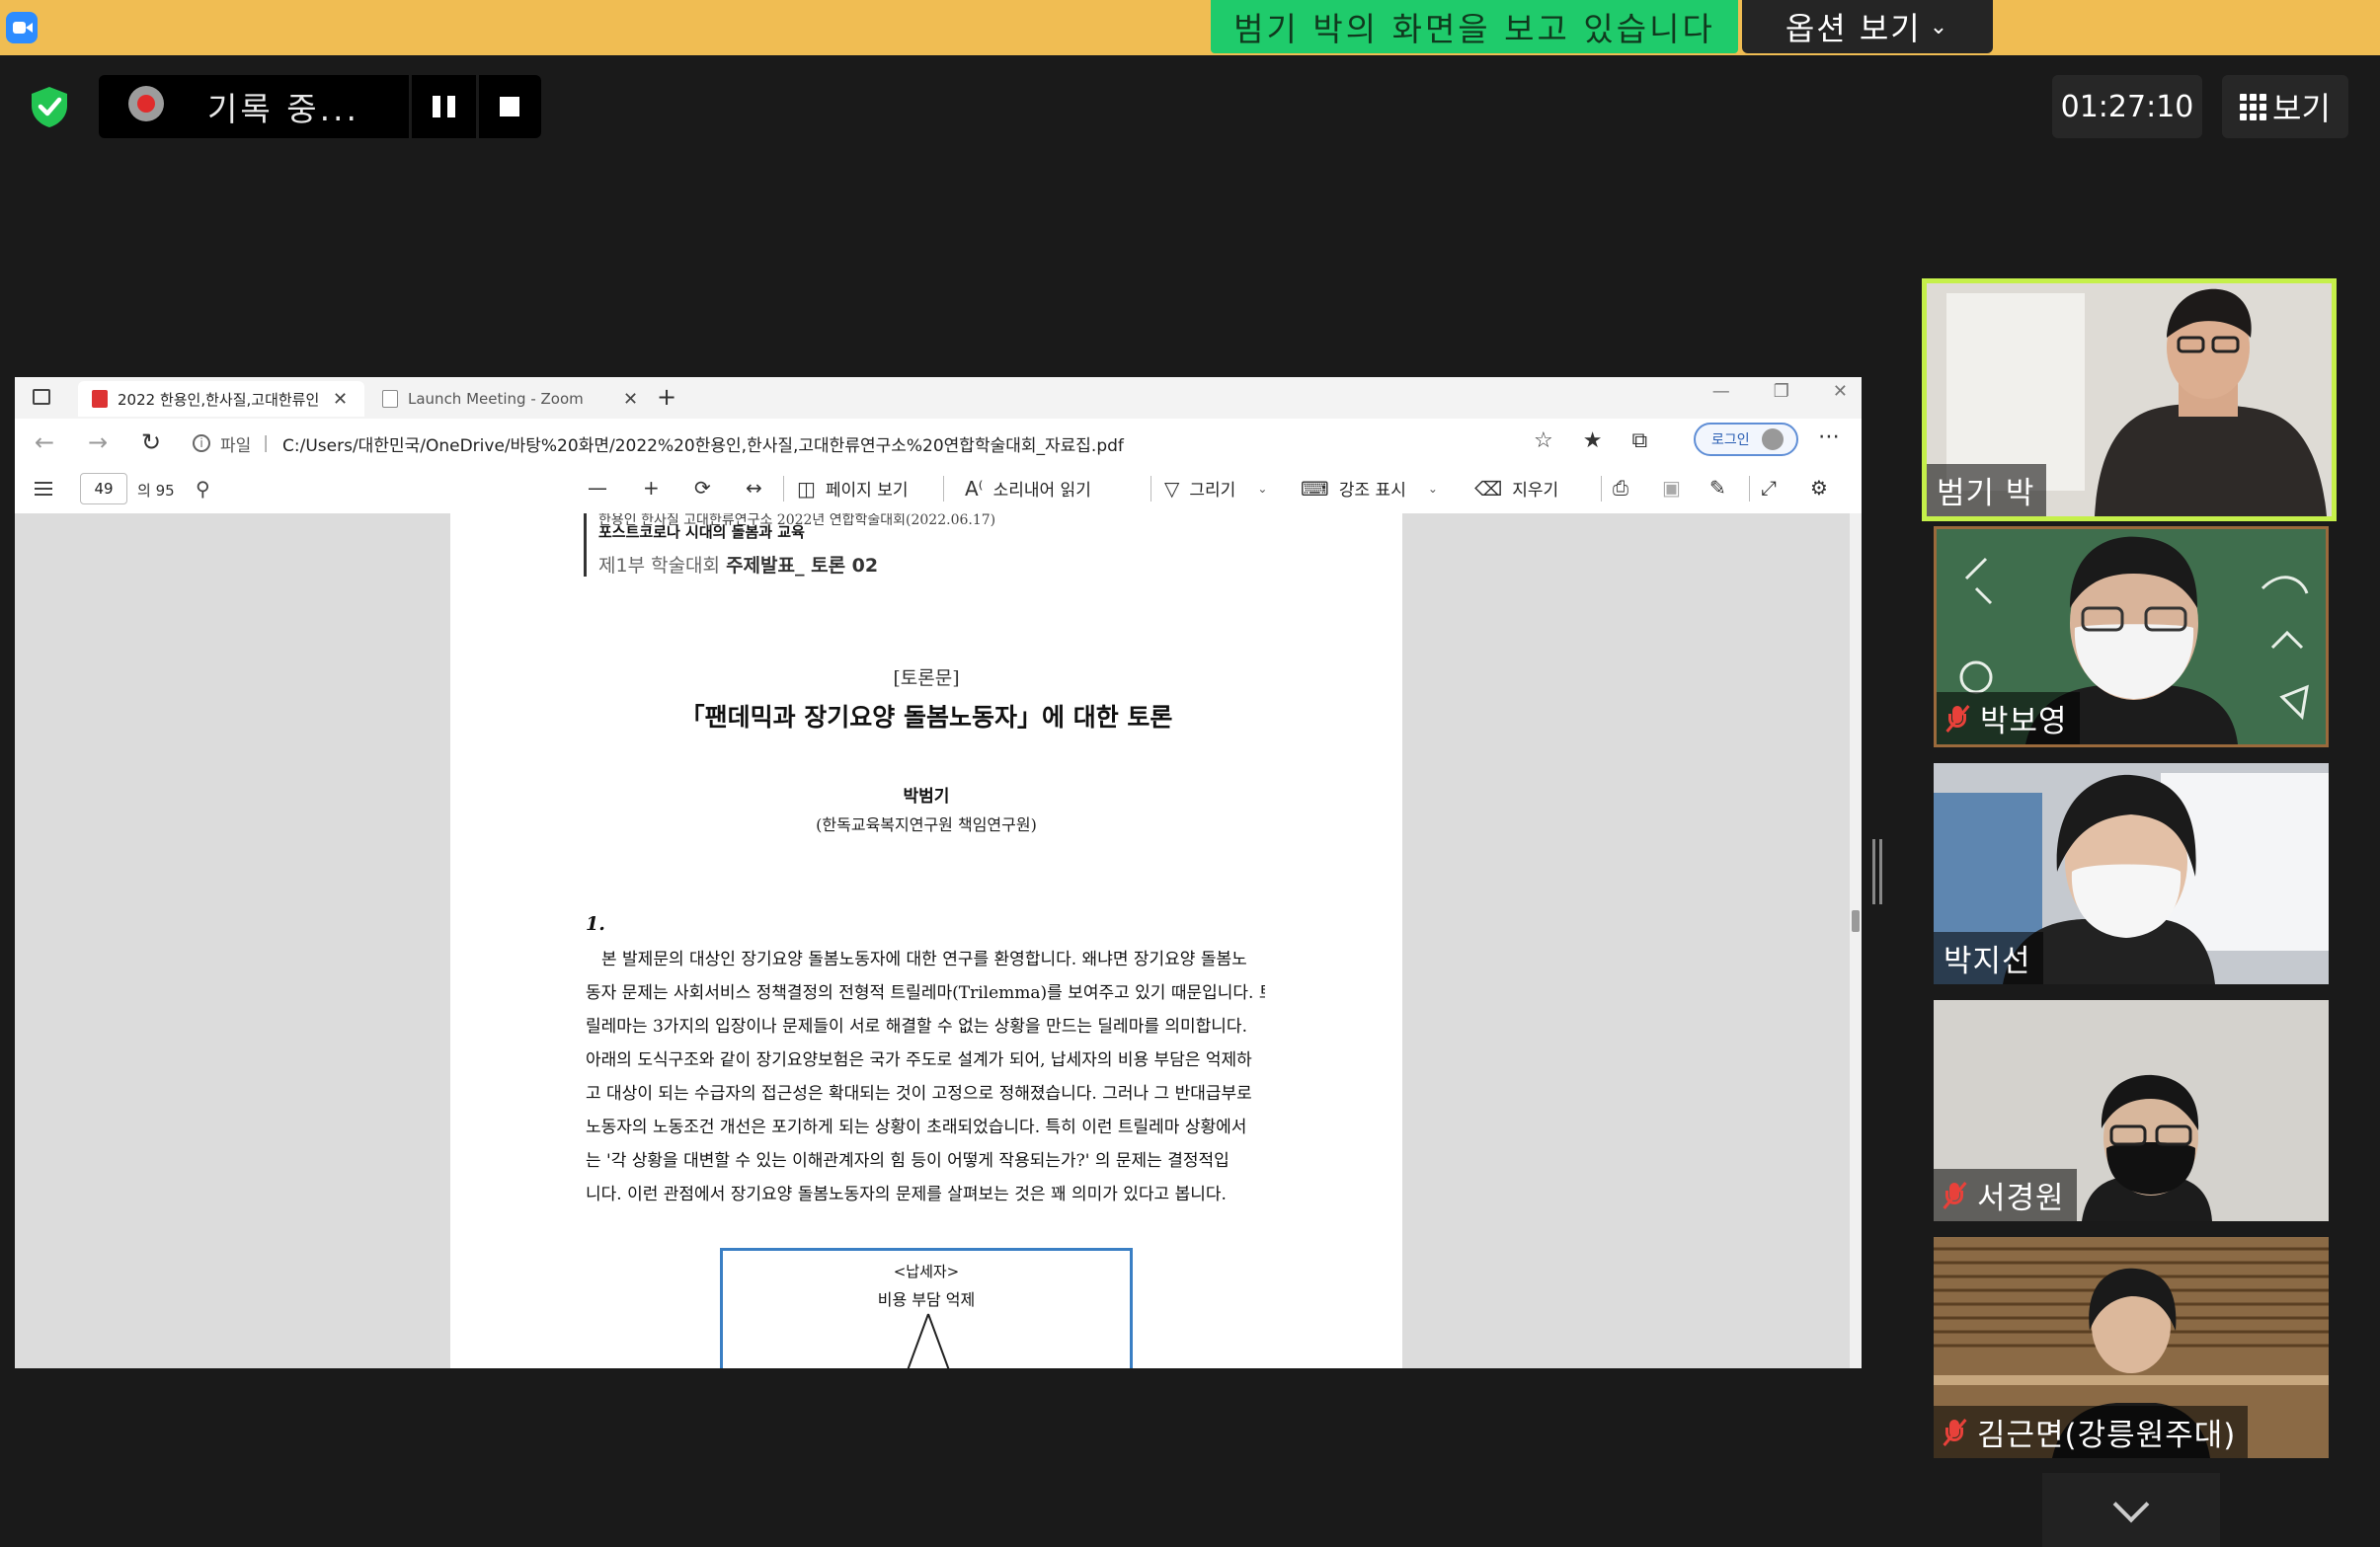 Image resolution: width=2380 pixels, height=1547 pixels. I want to click on tab-title: 2022 한용인,한사질,고대한류인, so click(219, 399).